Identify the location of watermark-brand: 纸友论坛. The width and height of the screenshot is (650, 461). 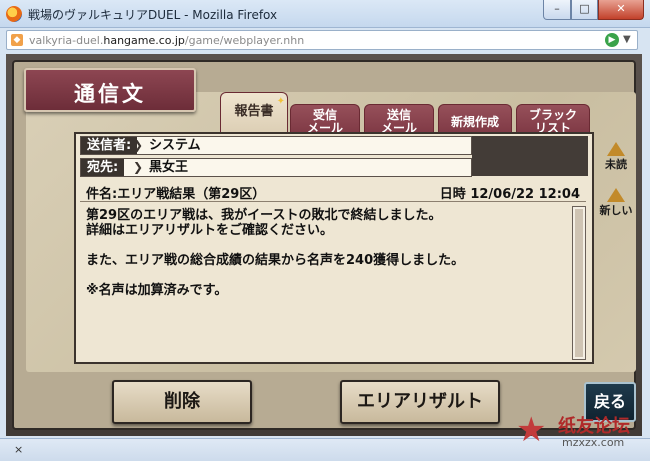
(594, 426).